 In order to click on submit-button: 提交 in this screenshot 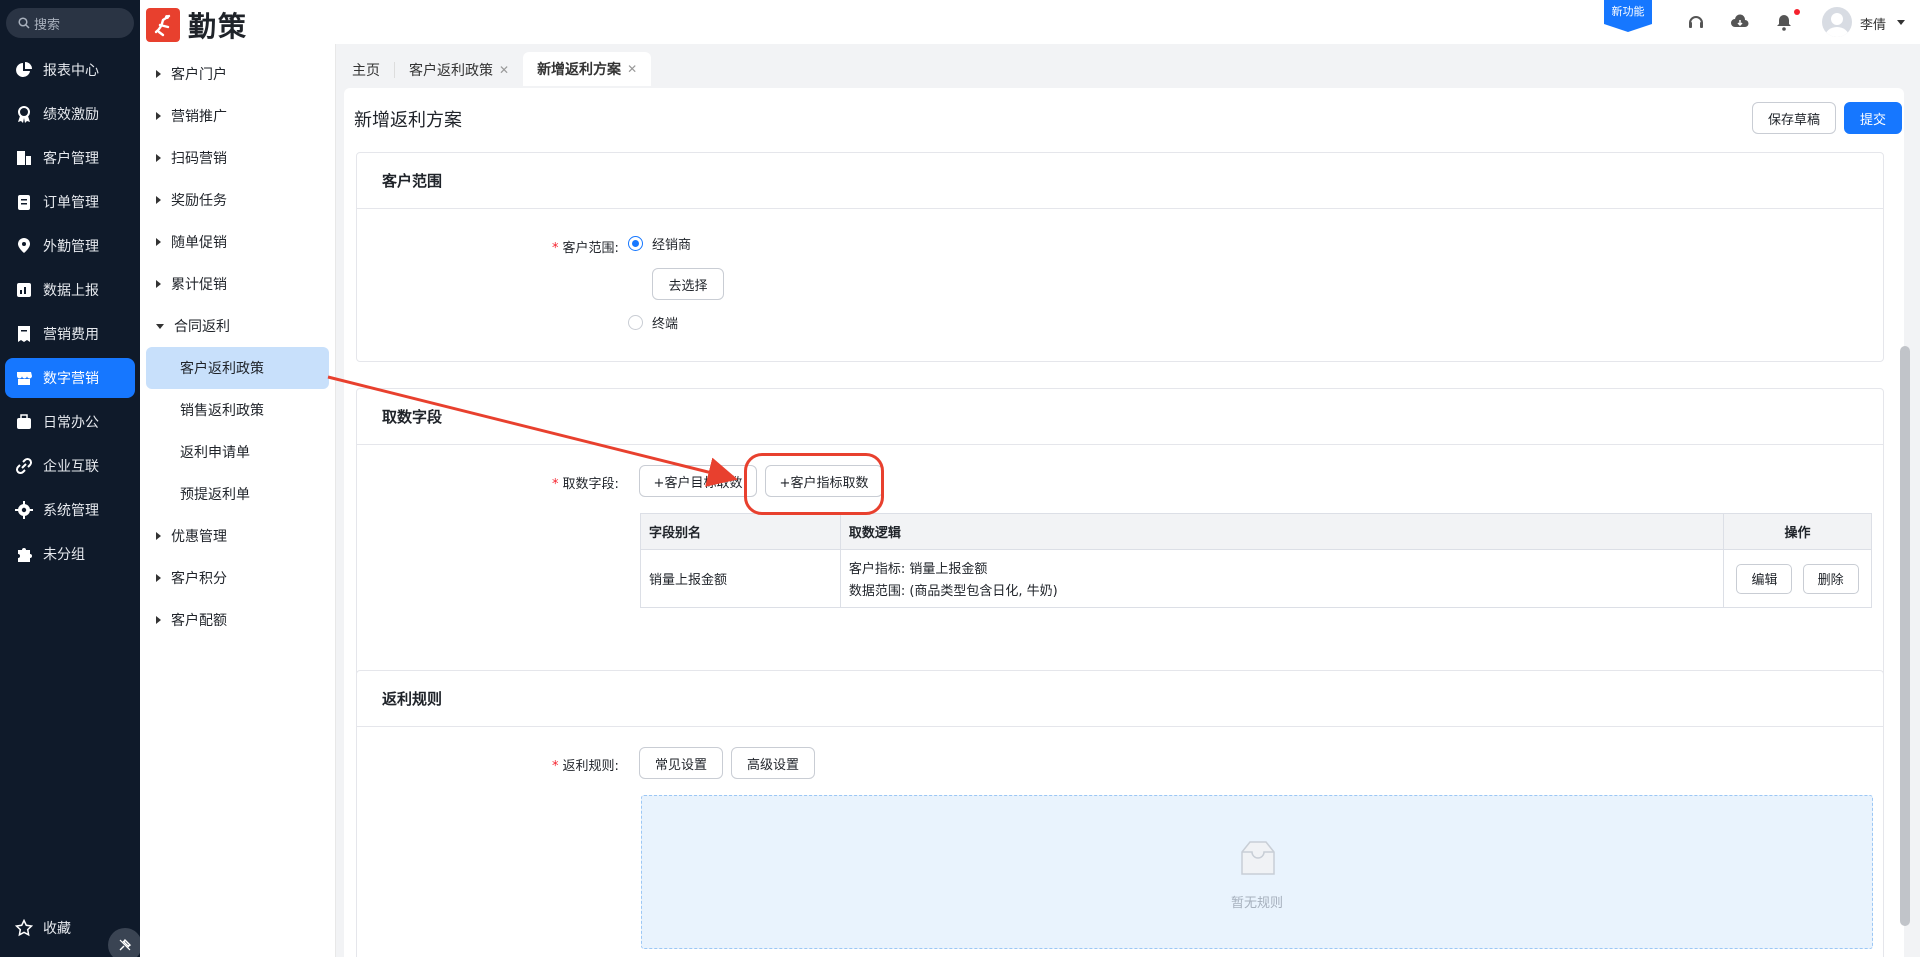, I will do `click(1873, 118)`.